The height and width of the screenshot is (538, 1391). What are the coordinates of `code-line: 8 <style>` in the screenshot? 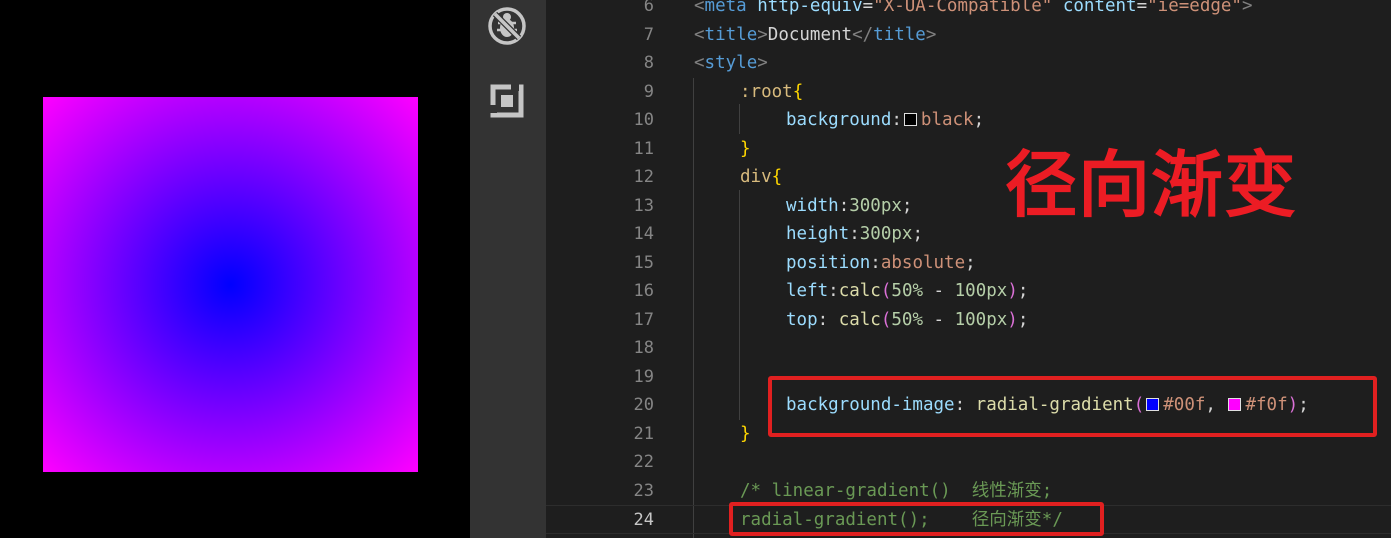 It's located at (968, 63).